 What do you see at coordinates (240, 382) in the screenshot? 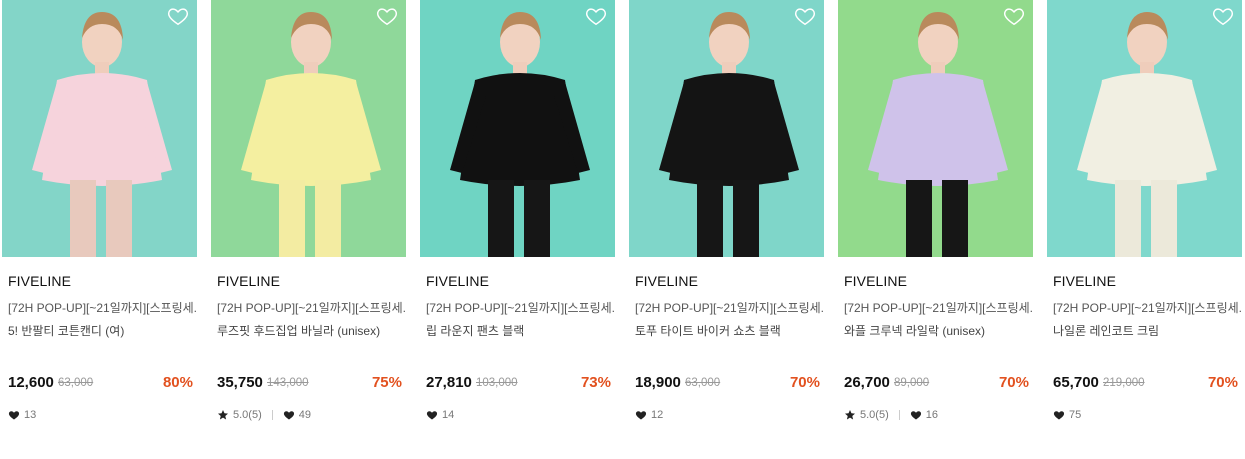
I see `sale-price: 35,750` at bounding box center [240, 382].